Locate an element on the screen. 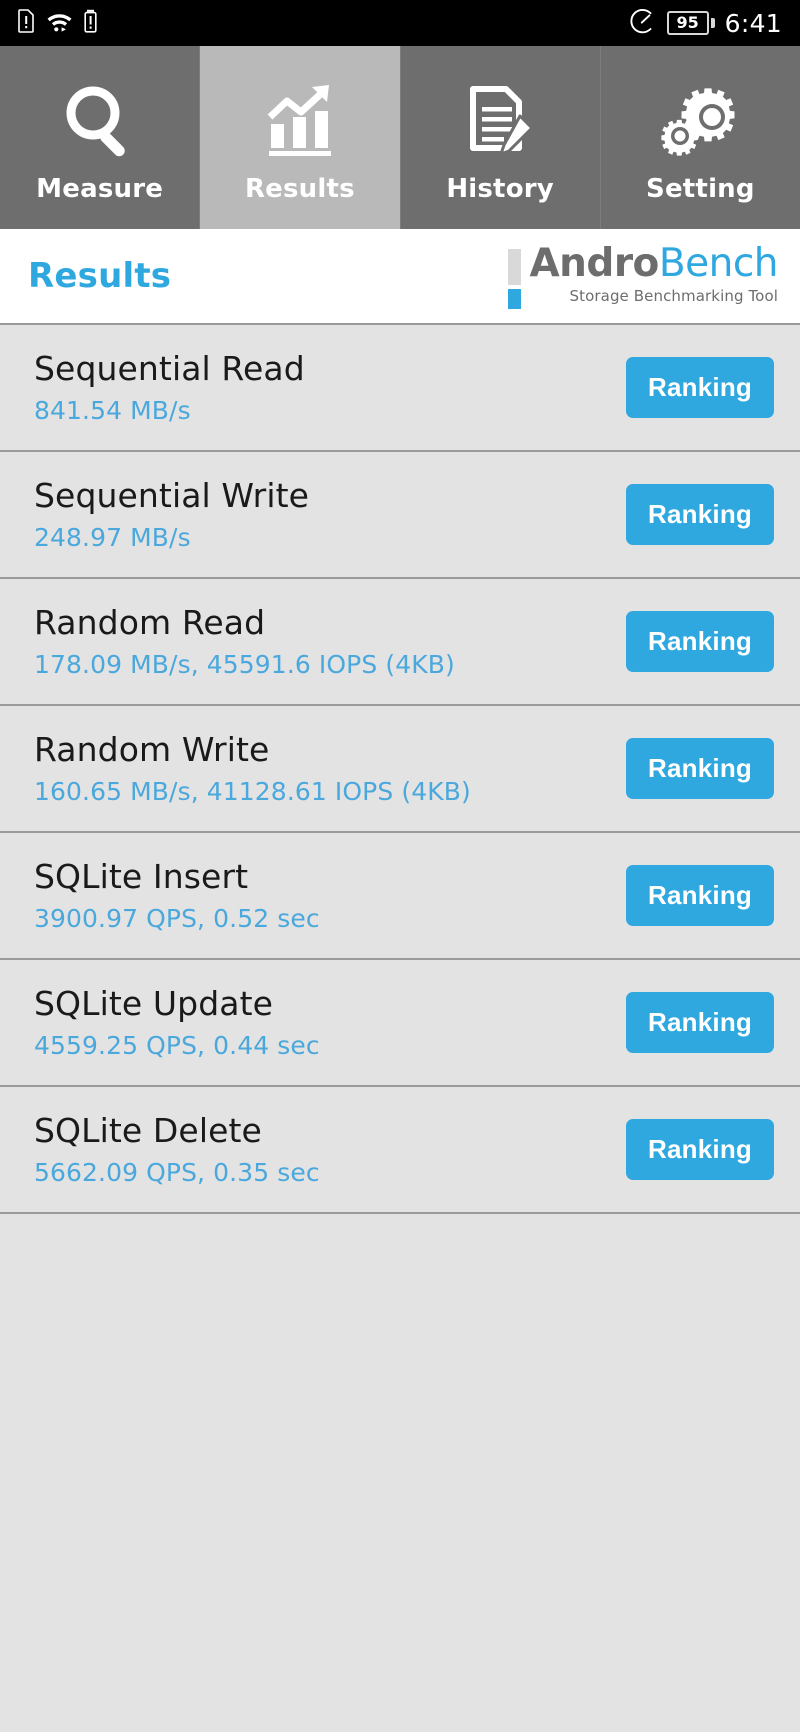 Image resolution: width=800 pixels, height=1732 pixels. clock-label: 6:41 is located at coordinates (753, 23).